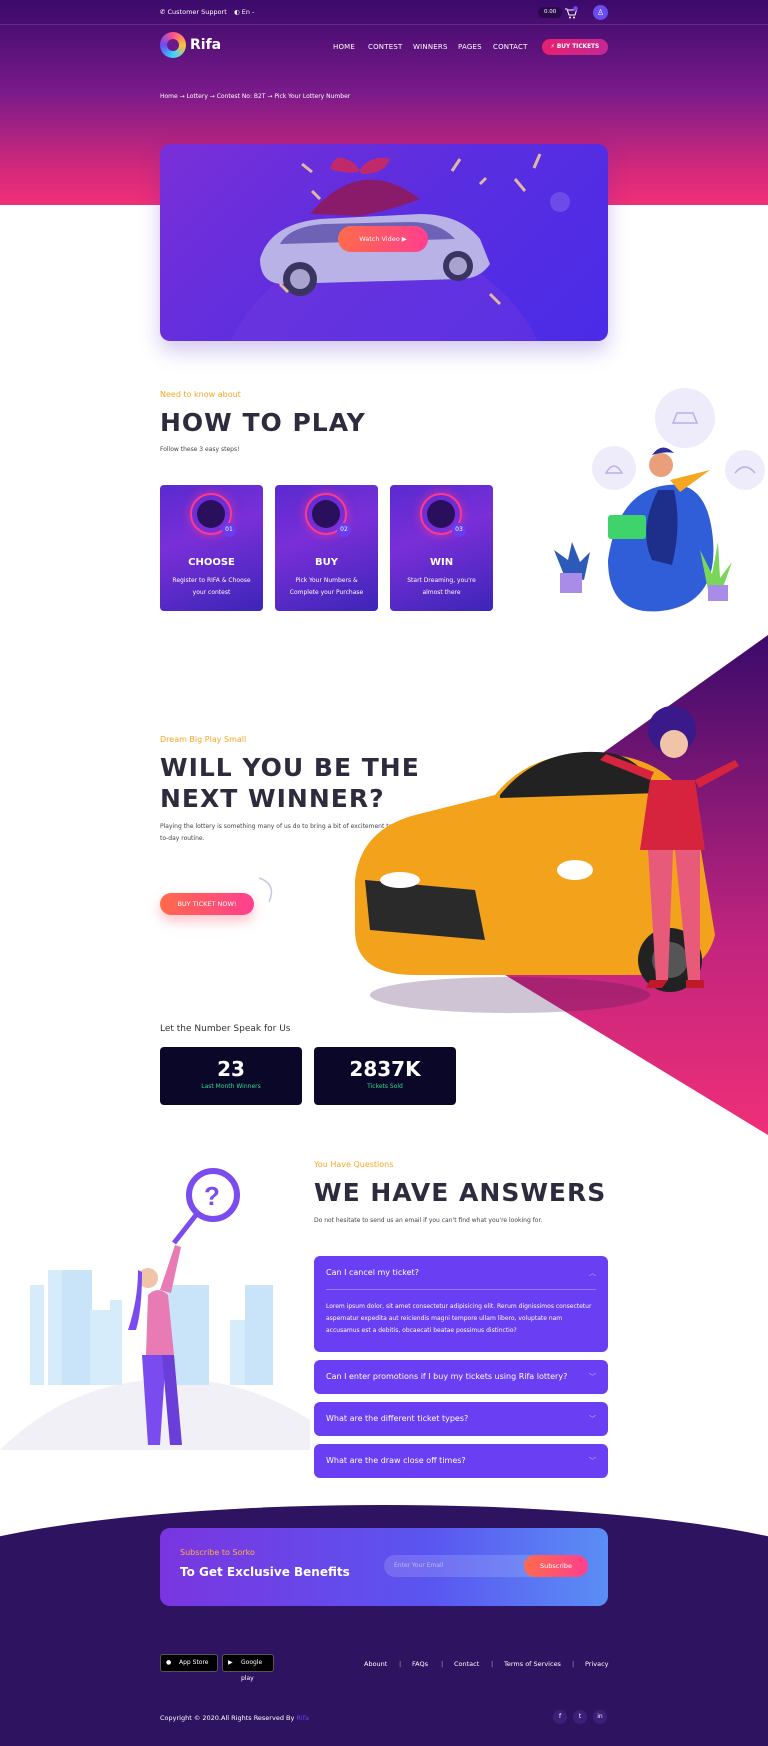  Describe the element at coordinates (263, 422) in the screenshot. I see `how-title: HOW TO PLAY` at that location.